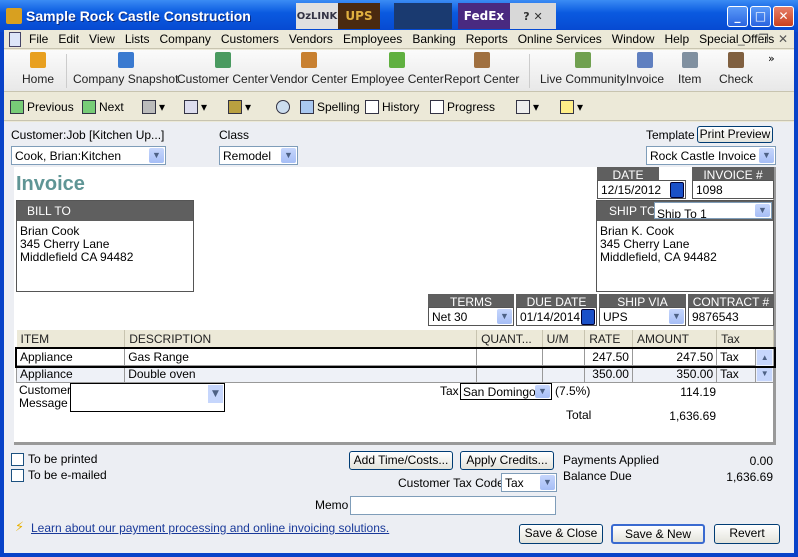  Describe the element at coordinates (433, 39) in the screenshot. I see `menu-banking: Banking` at that location.